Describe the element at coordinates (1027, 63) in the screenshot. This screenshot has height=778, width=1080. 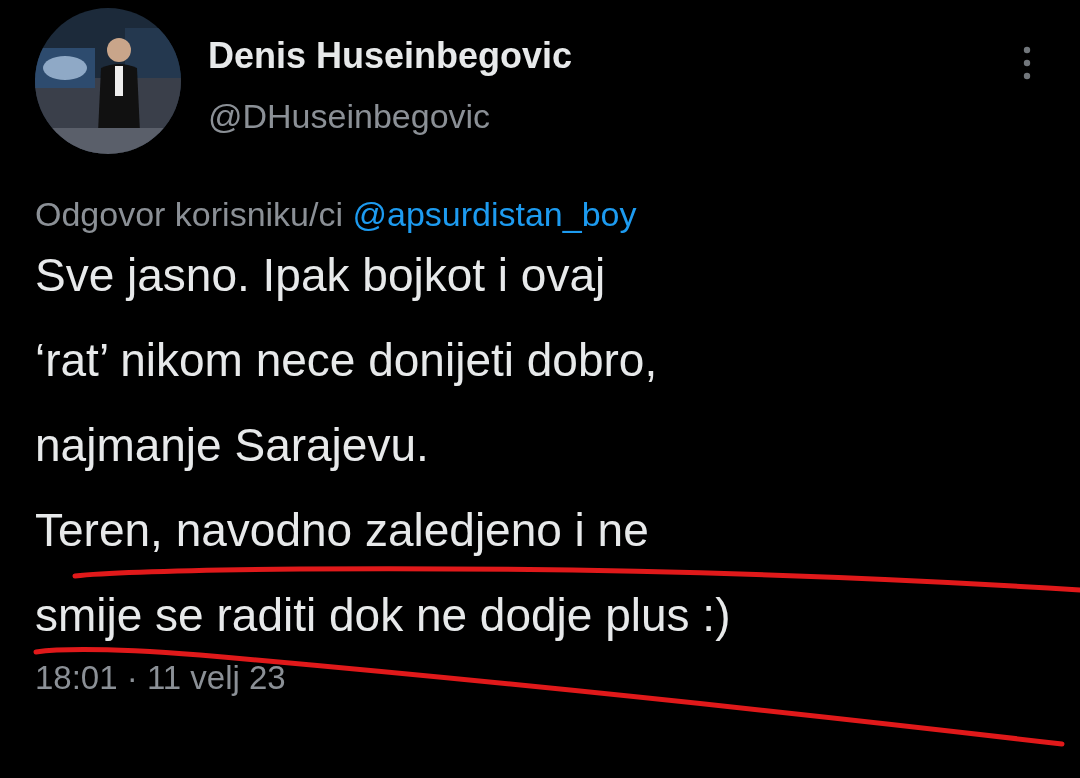
I see `more-icon` at that location.